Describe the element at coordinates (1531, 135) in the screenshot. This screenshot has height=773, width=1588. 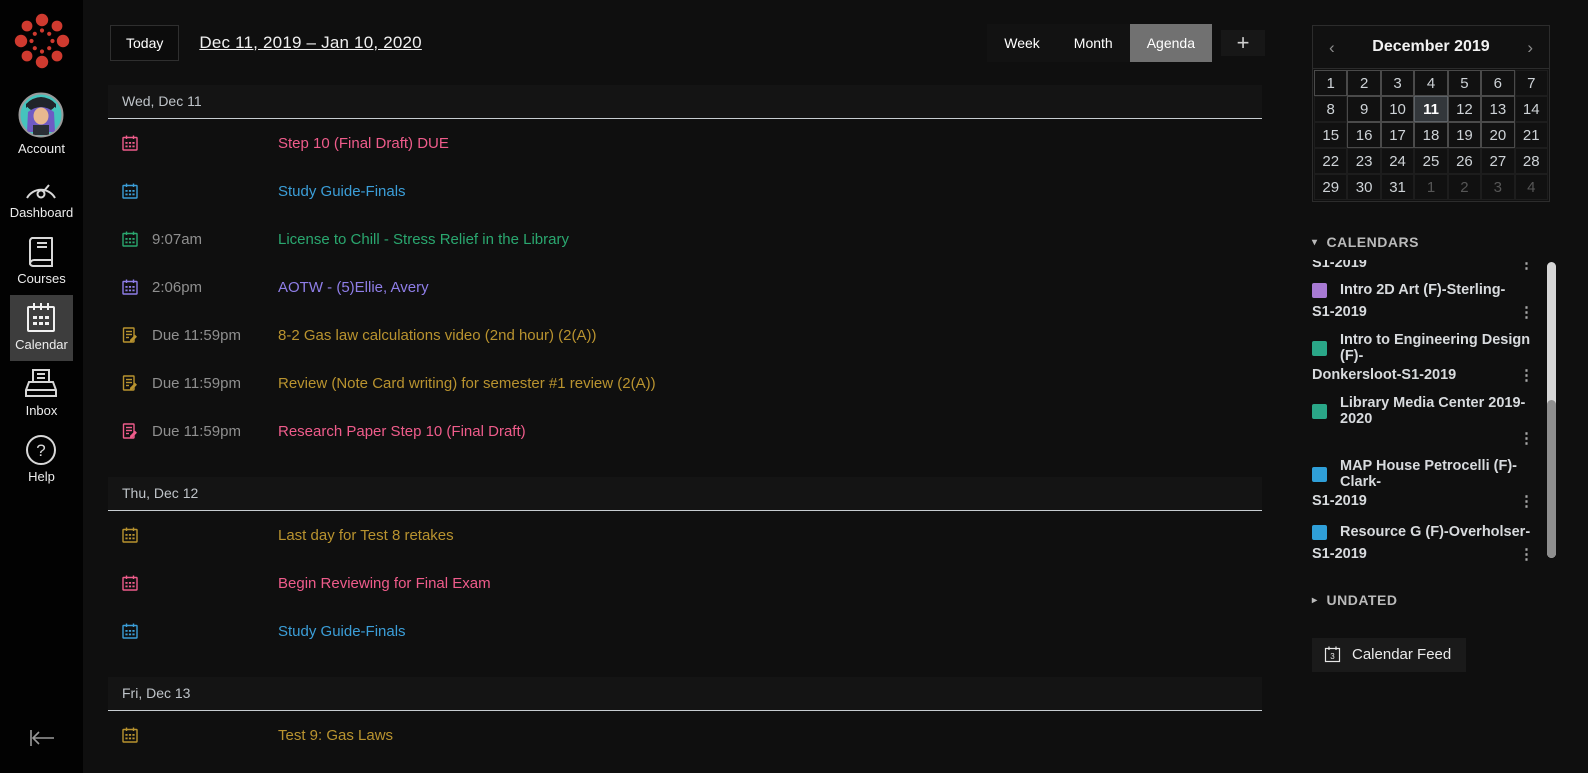
I see `mini-calendar-day: 21` at that location.